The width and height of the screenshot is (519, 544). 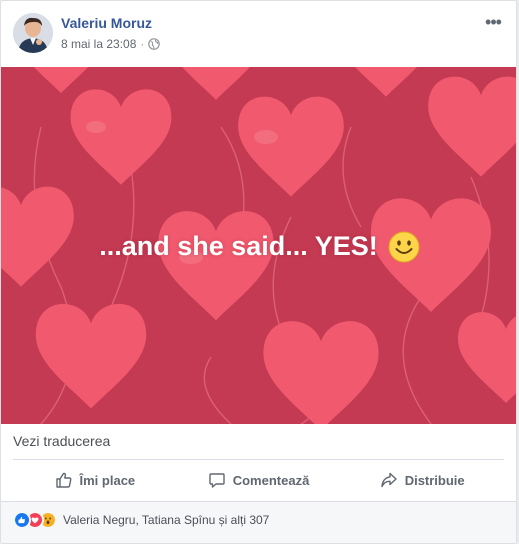 I want to click on globe-icon, so click(x=154, y=44).